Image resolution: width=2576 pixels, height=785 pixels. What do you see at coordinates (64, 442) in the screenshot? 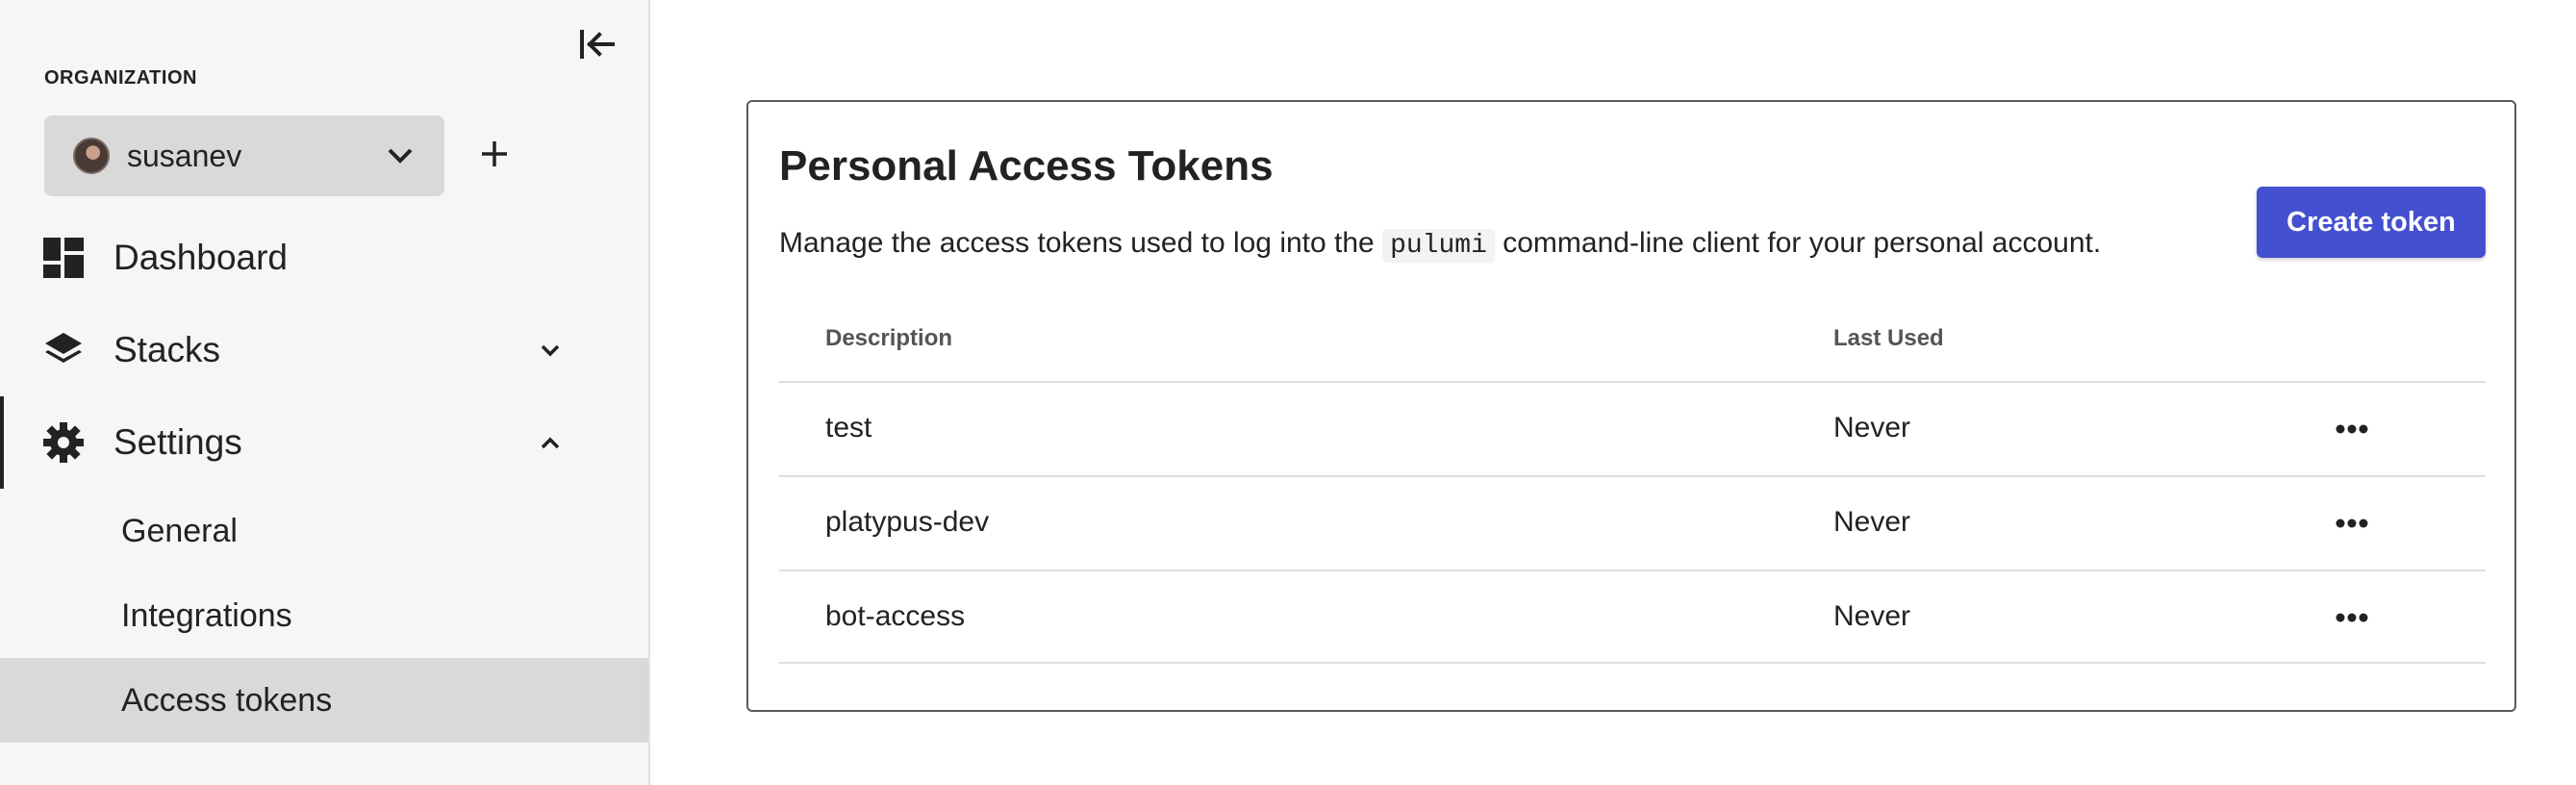
I see `gear-icon` at bounding box center [64, 442].